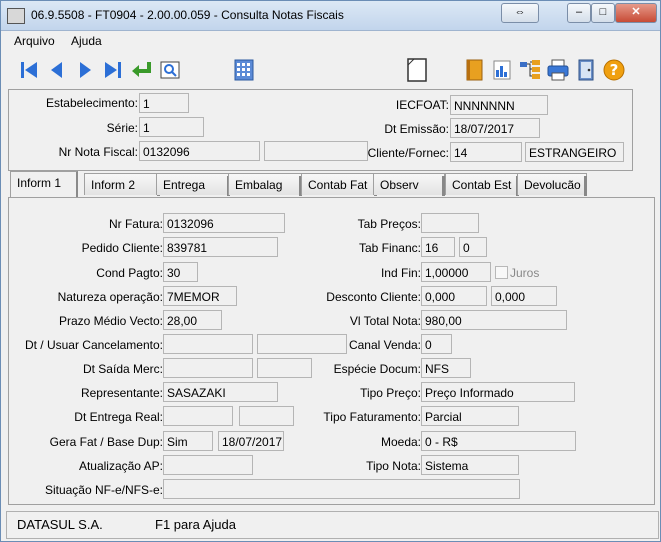 The height and width of the screenshot is (542, 661). Describe the element at coordinates (106, 442) in the screenshot. I see `gera-fat-label: Gera Fat / Base Dup:` at that location.